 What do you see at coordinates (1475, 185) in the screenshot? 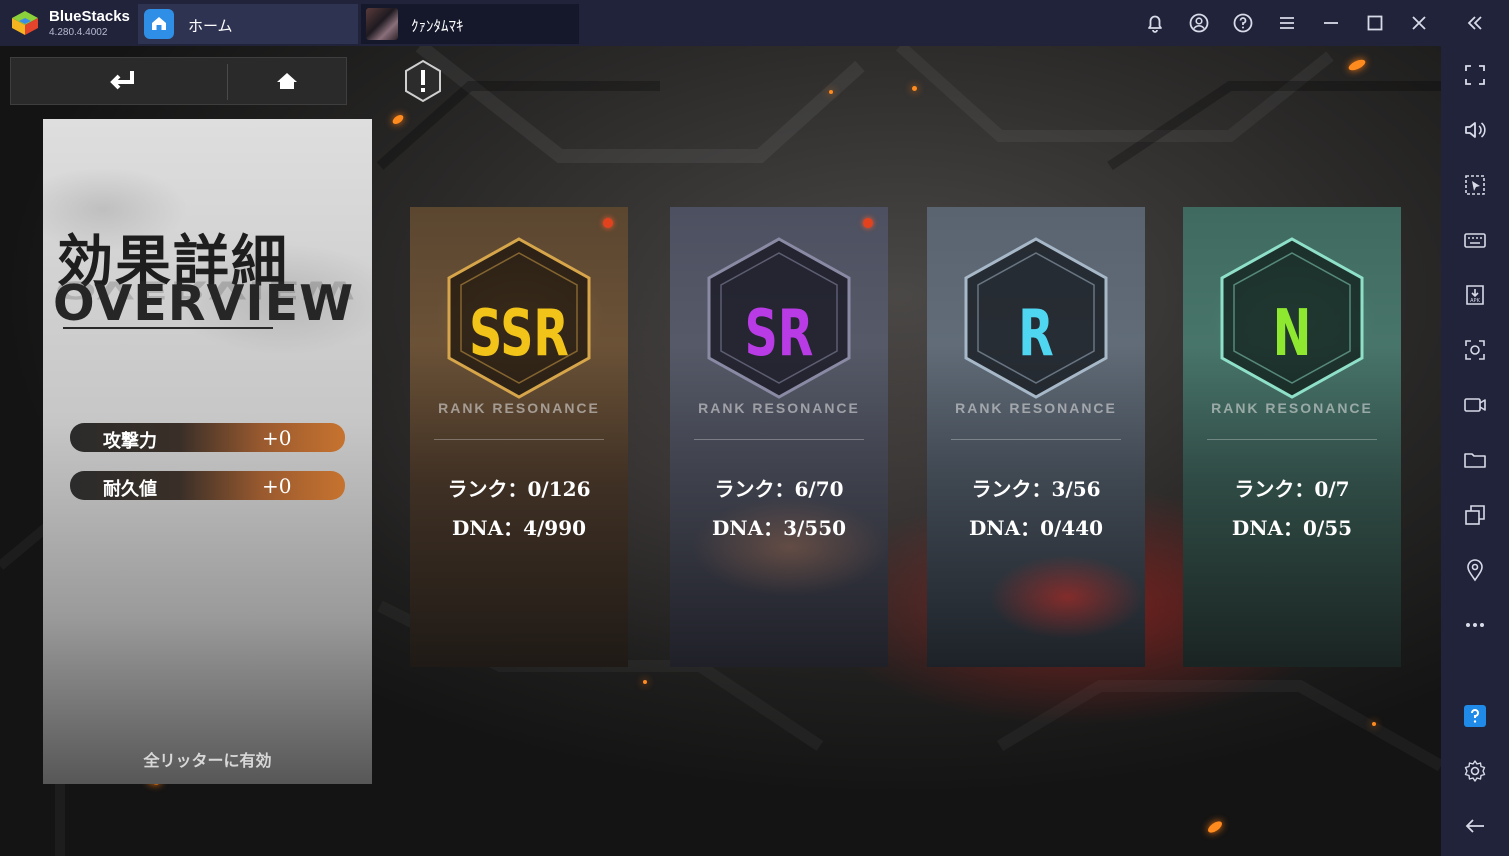
I see `pointer-select-icon` at bounding box center [1475, 185].